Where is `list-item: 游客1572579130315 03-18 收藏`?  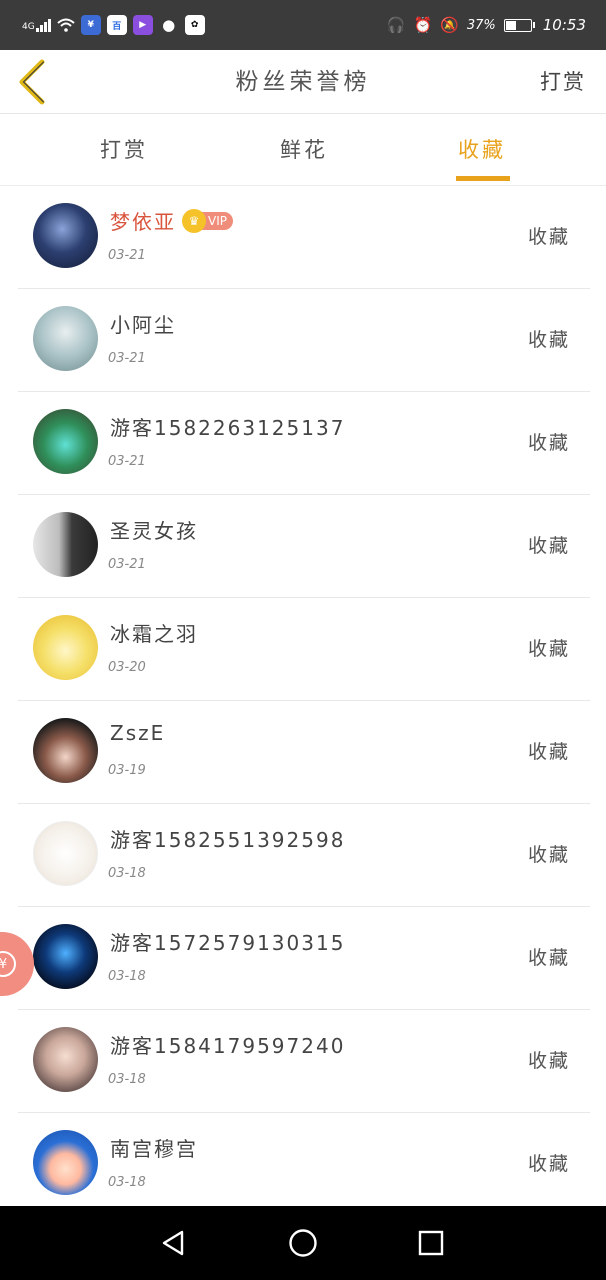 list-item: 游客1572579130315 03-18 收藏 is located at coordinates (304, 958).